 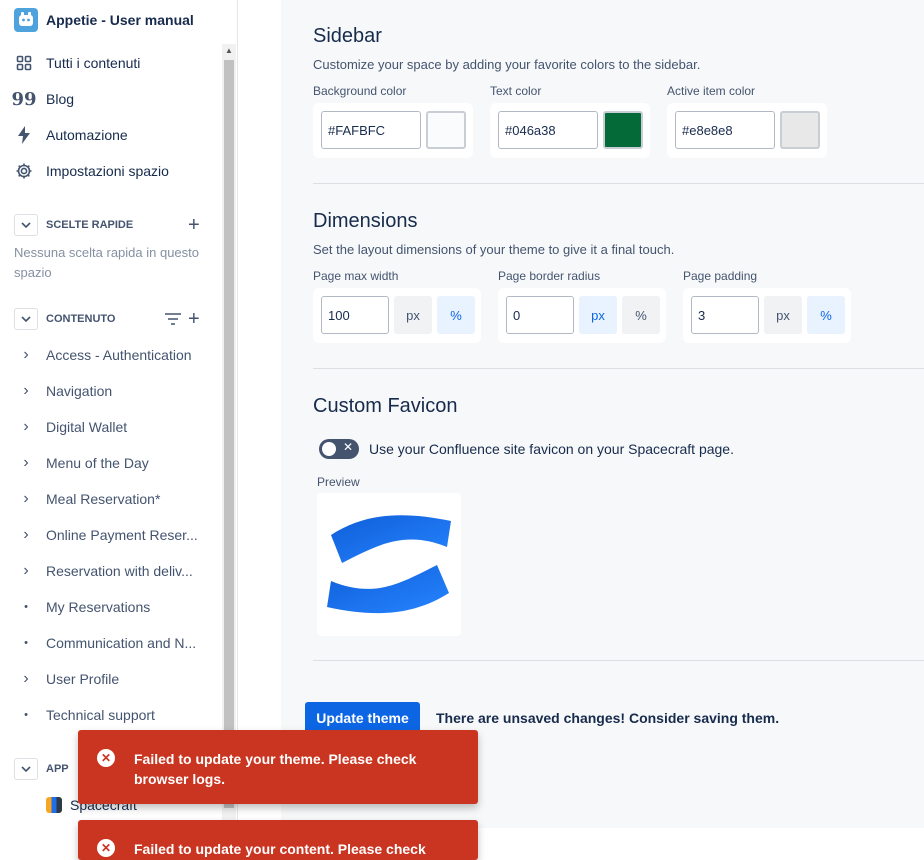 What do you see at coordinates (446, 130) in the screenshot?
I see `background-color-swatch` at bounding box center [446, 130].